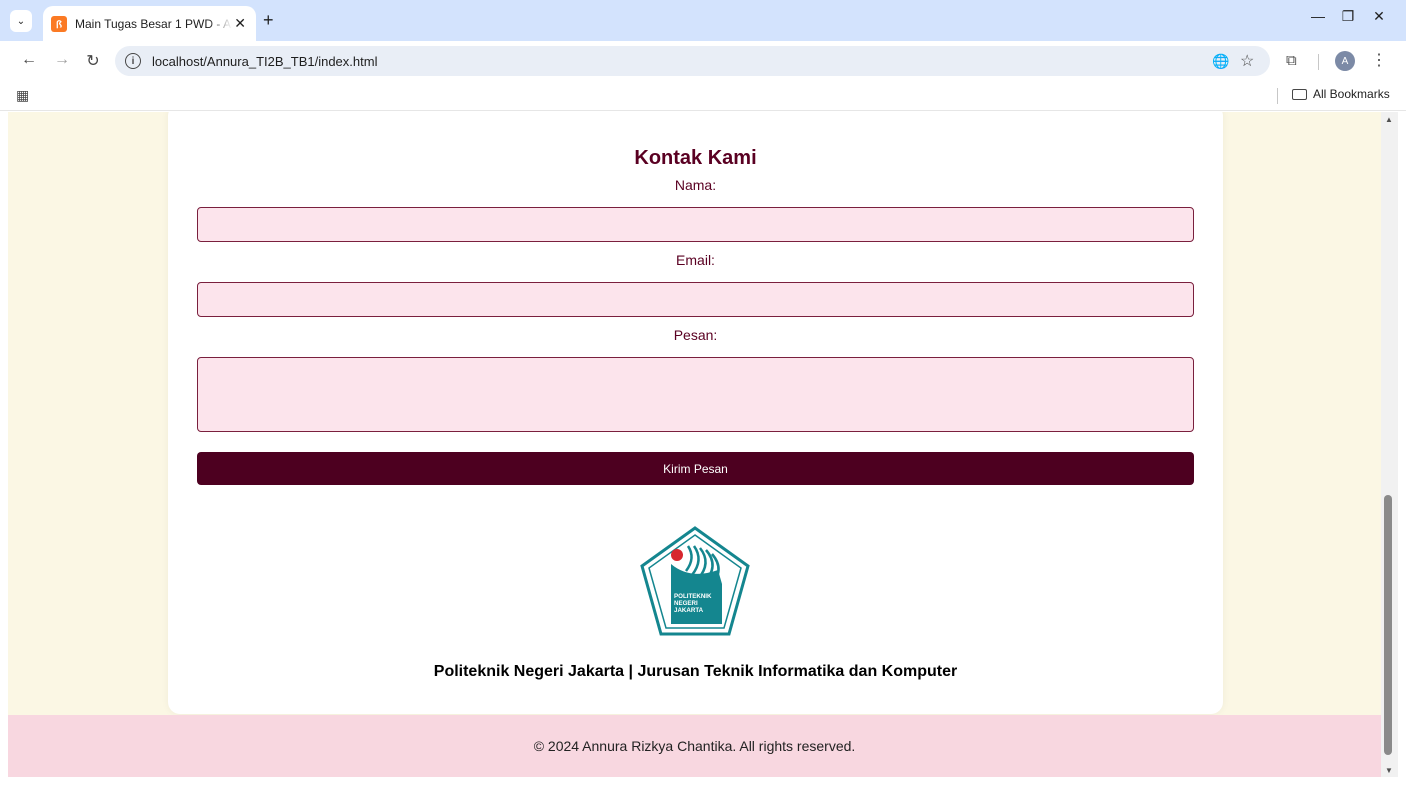 This screenshot has height=787, width=1406. I want to click on forward-arrow-icon: →, so click(62, 60).